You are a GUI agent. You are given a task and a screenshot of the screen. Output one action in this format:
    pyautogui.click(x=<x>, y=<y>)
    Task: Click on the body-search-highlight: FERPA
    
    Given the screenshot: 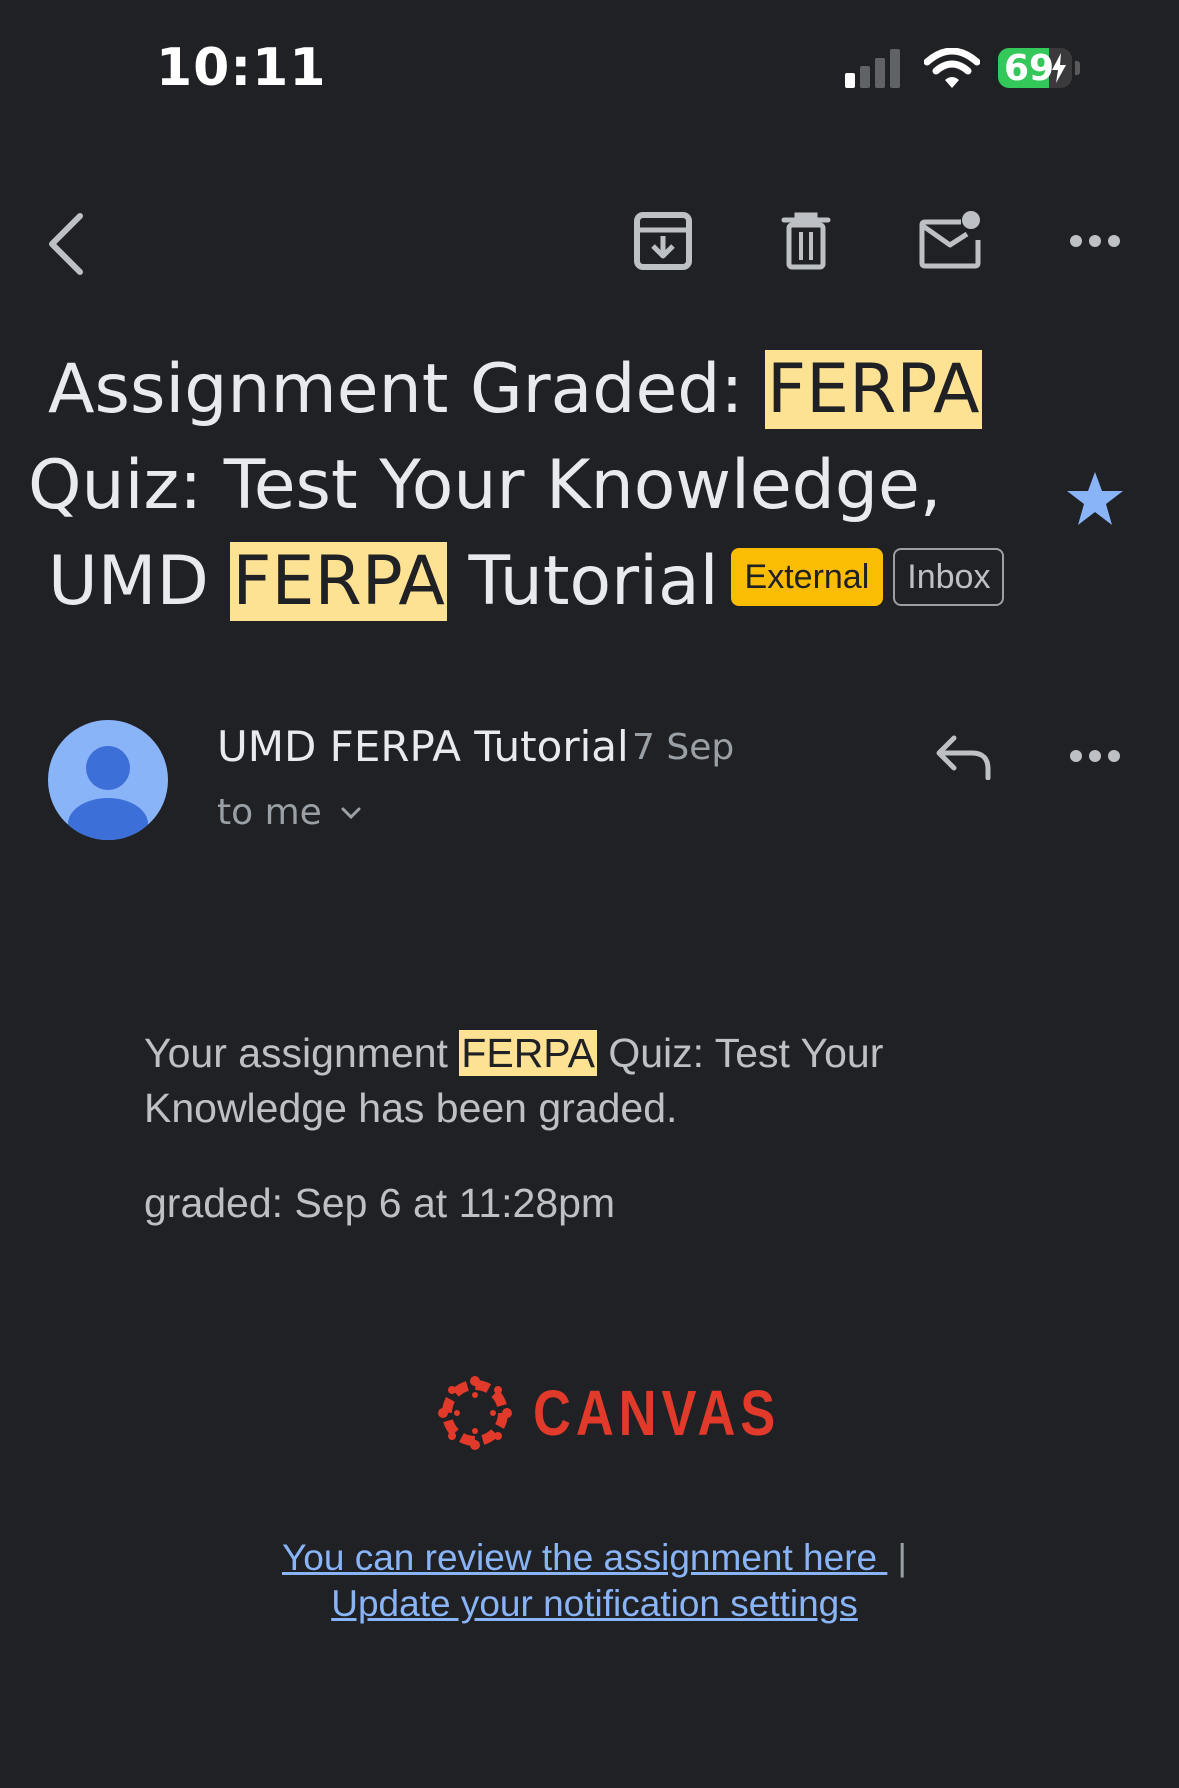 What is the action you would take?
    pyautogui.click(x=528, y=1053)
    